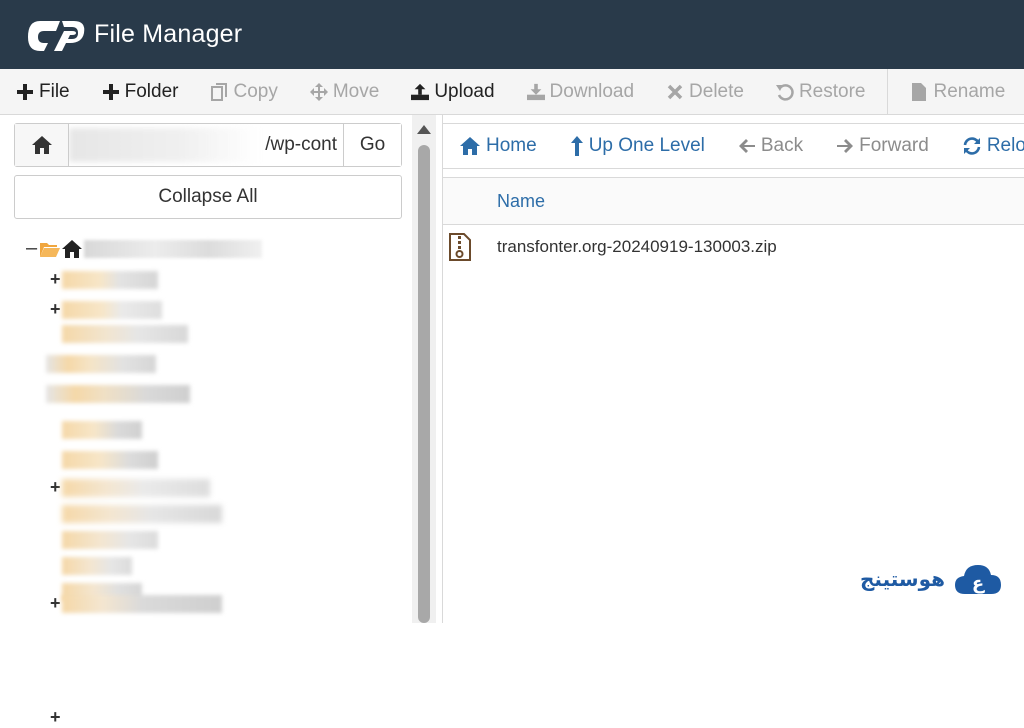  Describe the element at coordinates (208, 197) in the screenshot. I see `collapse-all-button: Collapse All` at that location.